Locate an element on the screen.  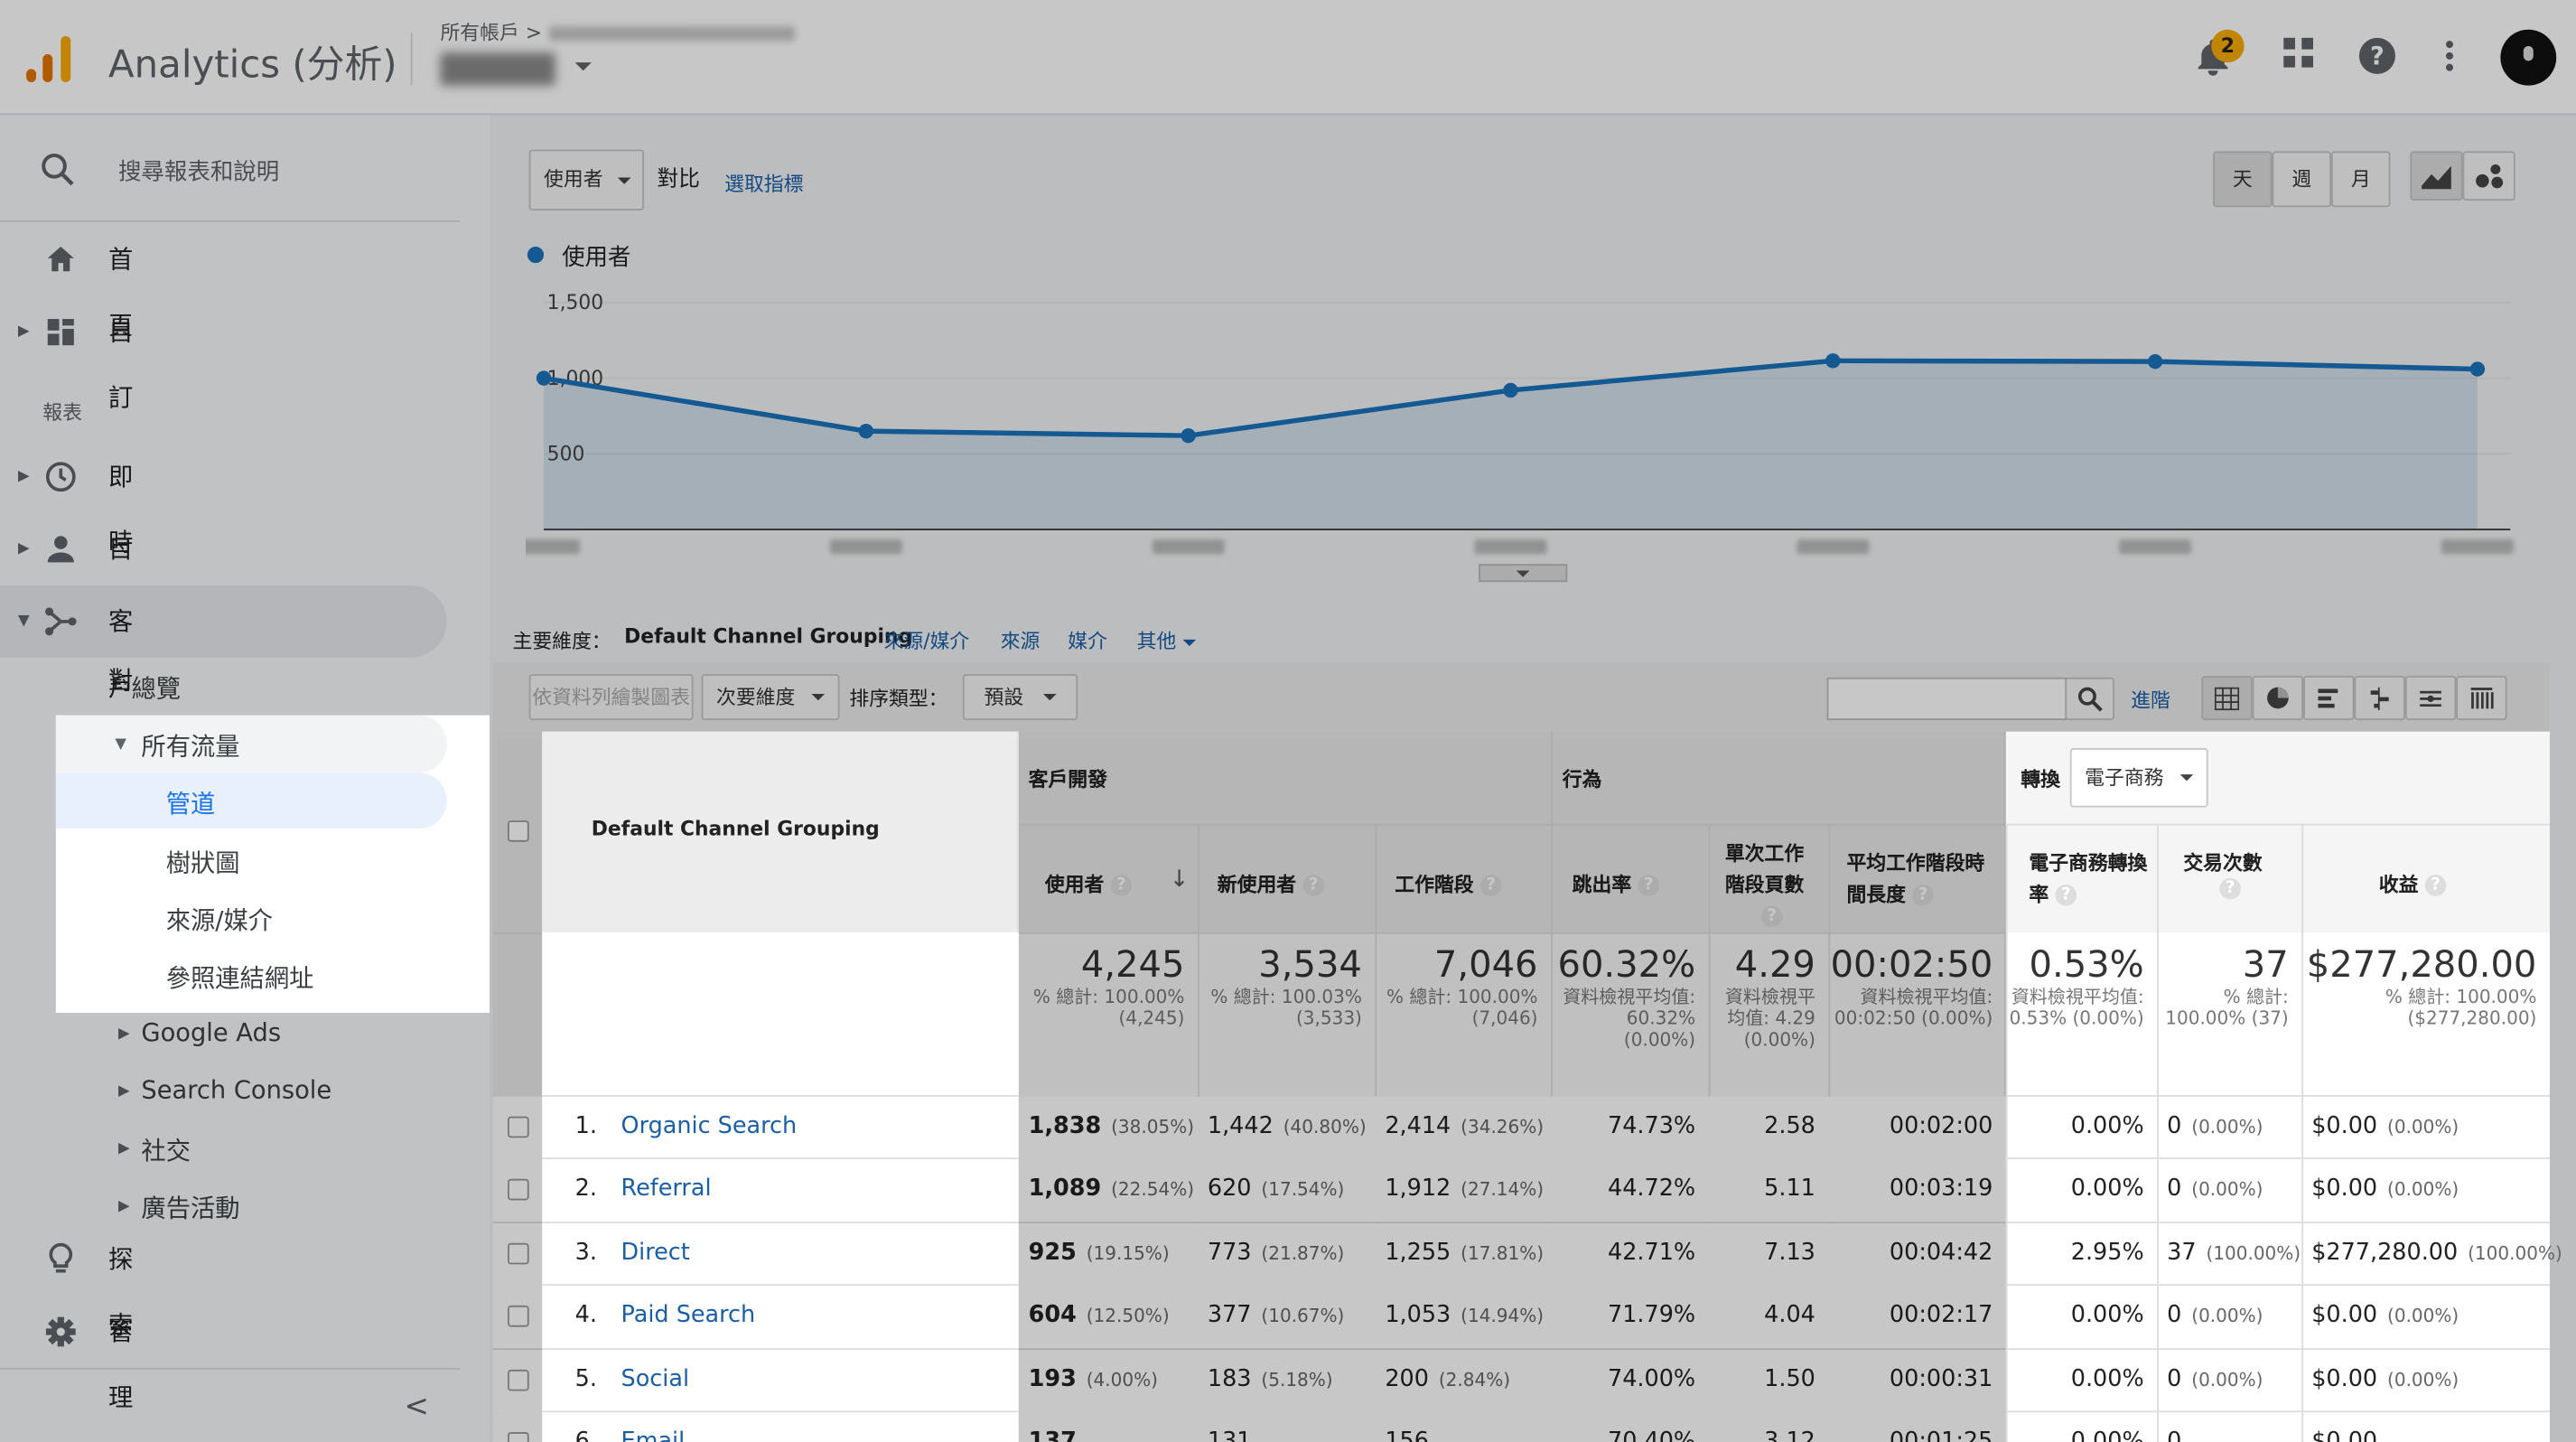
channel-link: Social is located at coordinates (655, 1379).